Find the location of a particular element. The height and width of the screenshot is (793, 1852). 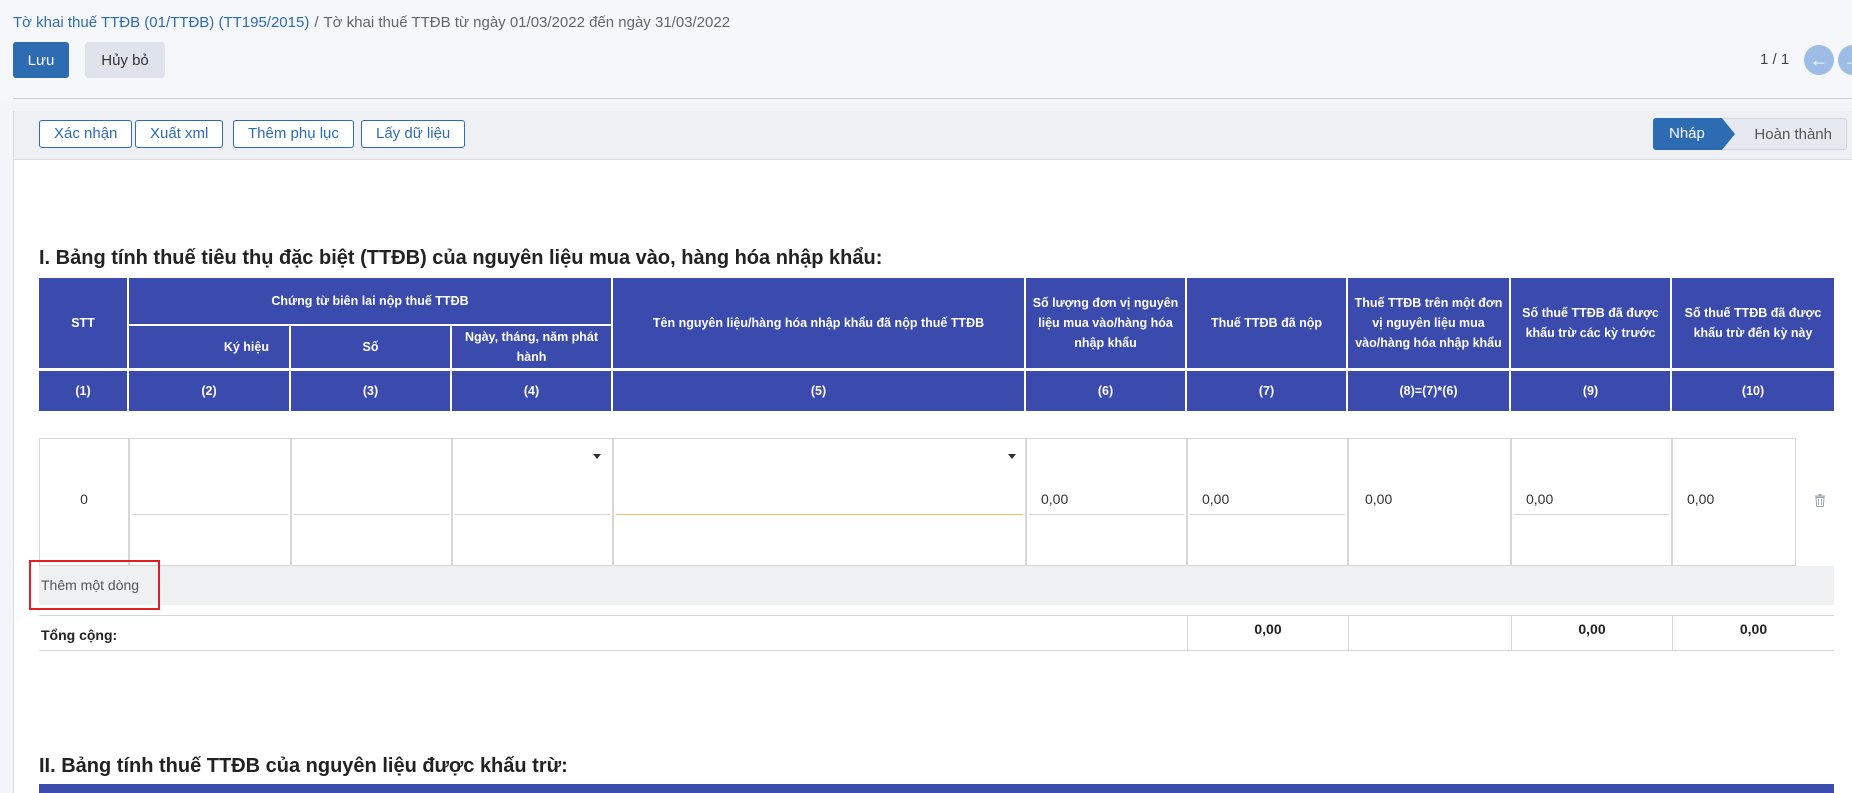

total-da-khau-tru-truoc: 0,00 is located at coordinates (1591, 633).